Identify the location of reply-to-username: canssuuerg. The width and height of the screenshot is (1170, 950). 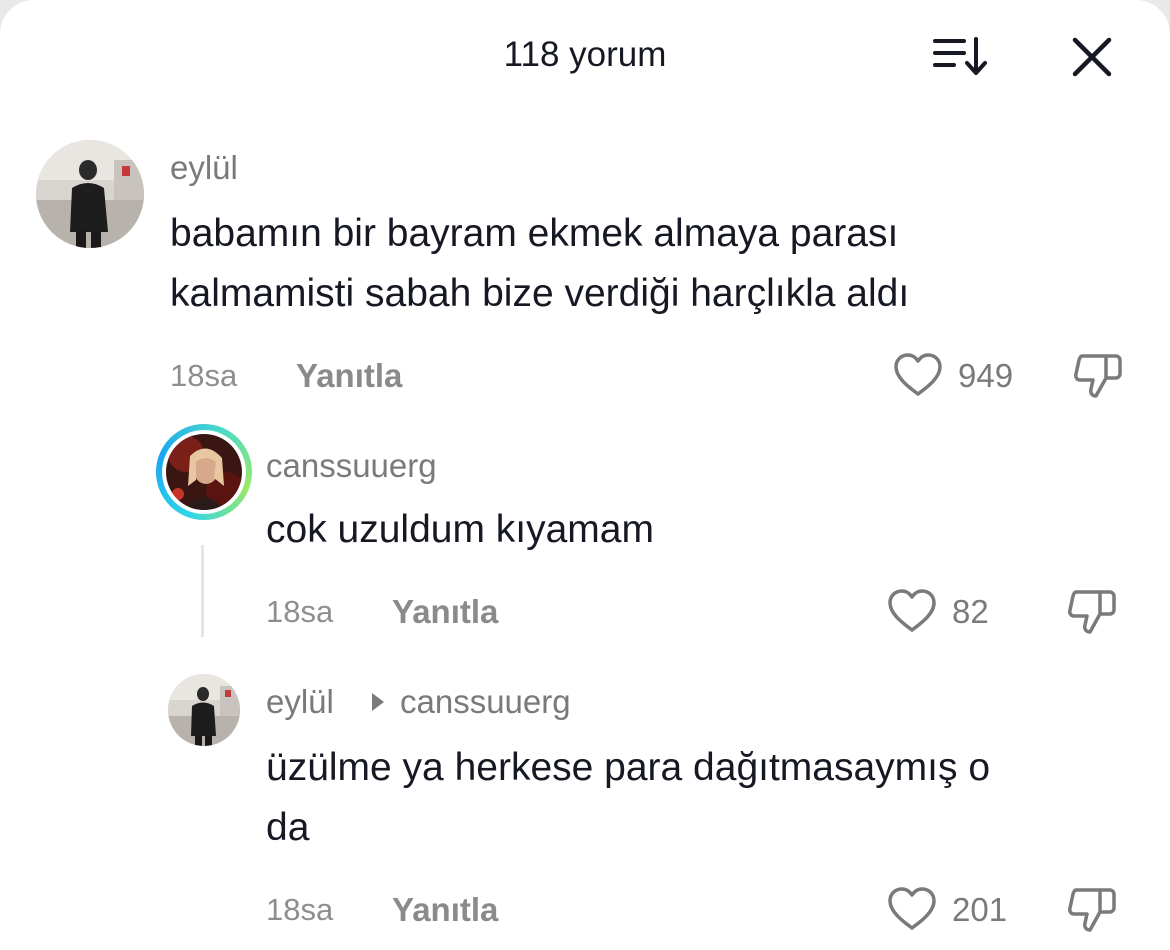
(485, 702).